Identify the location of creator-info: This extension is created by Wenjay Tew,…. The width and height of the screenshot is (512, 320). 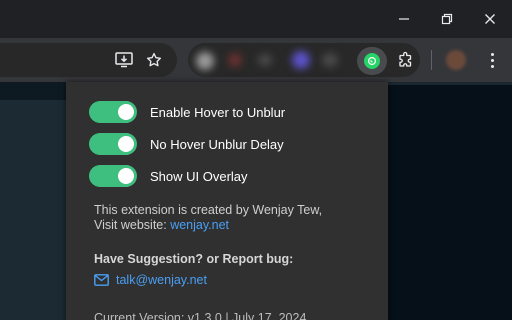
(208, 218).